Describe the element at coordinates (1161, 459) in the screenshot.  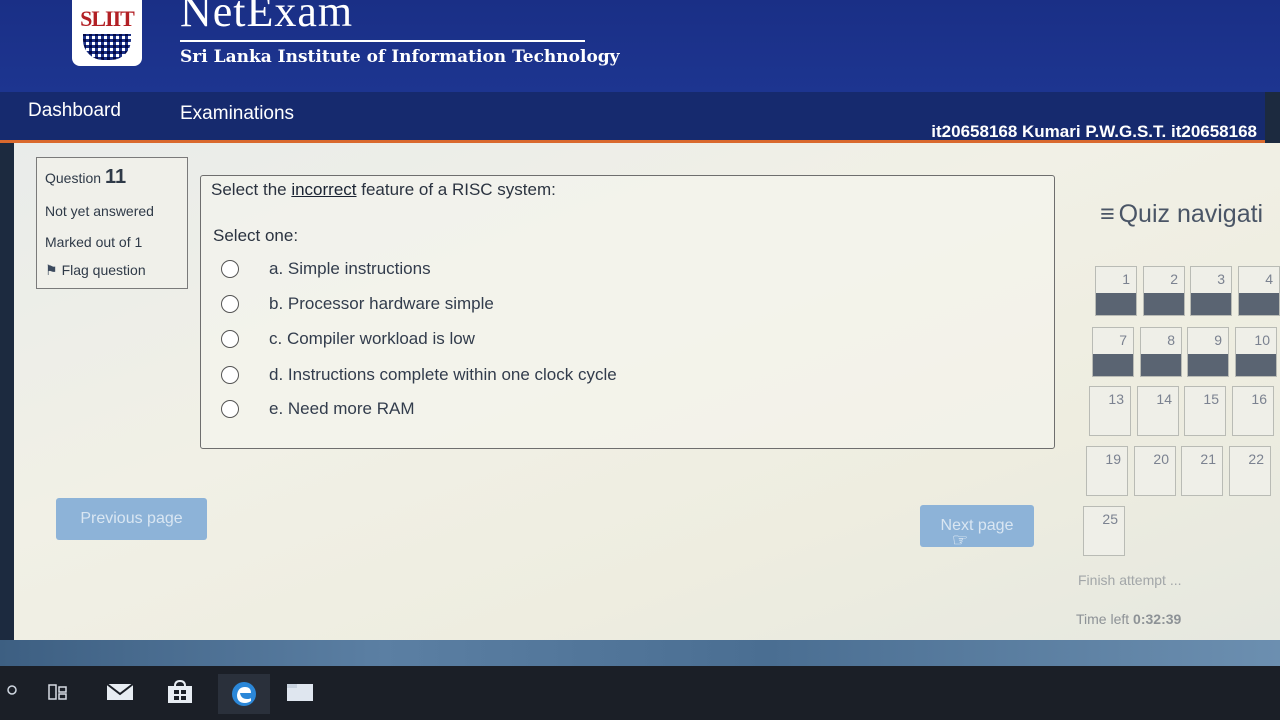
I see `quiz-nav-number: 20` at that location.